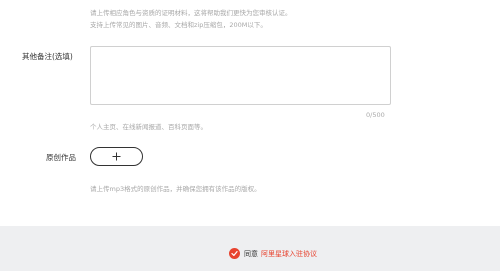 This screenshot has height=271, width=500. I want to click on add-original-work-button, so click(116, 156).